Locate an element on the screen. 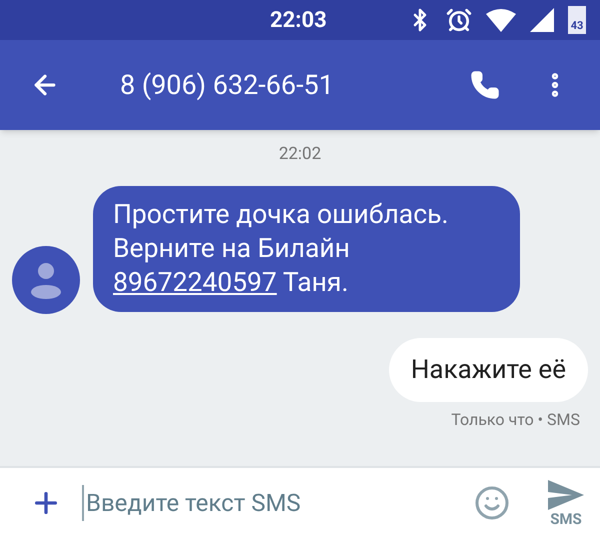  composer-bar: Введите текст SMS SMS is located at coordinates (300, 502).